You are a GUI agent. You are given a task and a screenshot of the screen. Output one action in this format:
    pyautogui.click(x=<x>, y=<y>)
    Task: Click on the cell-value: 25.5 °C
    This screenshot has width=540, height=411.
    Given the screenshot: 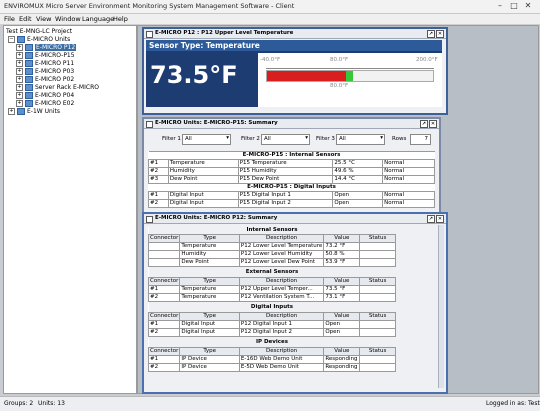 What is the action you would take?
    pyautogui.click(x=358, y=163)
    